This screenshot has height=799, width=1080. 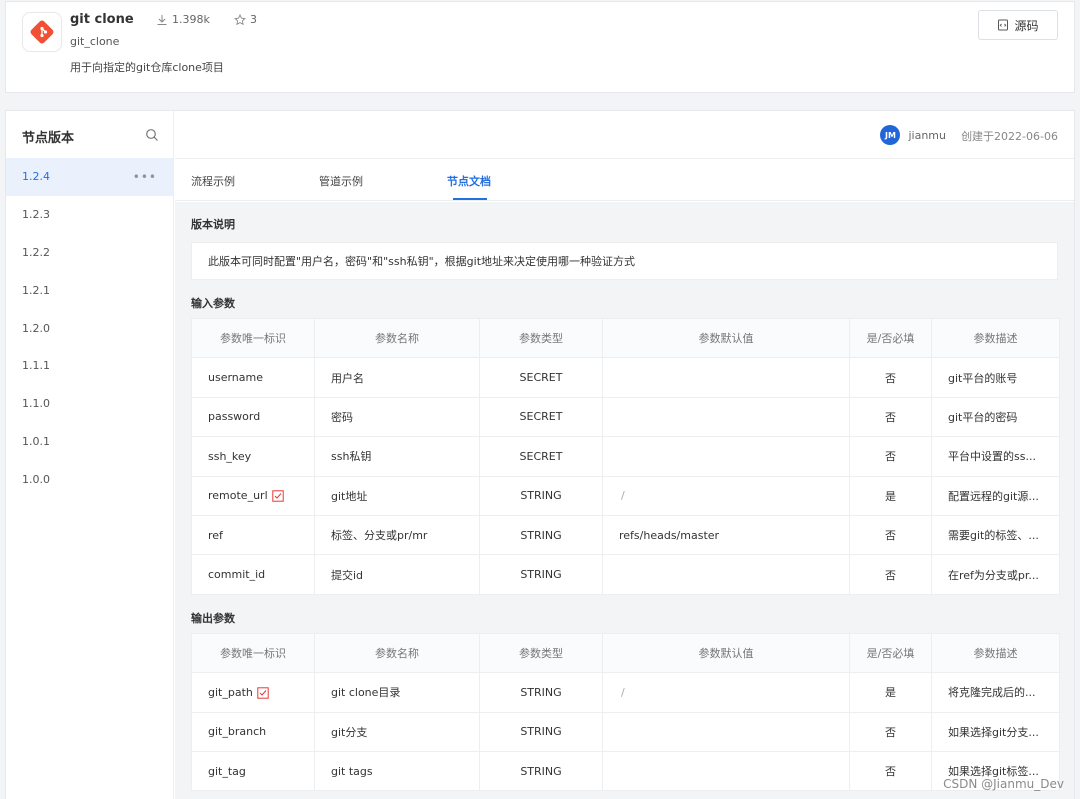 What do you see at coordinates (397, 574) in the screenshot?
I see `param-name: 提交id` at bounding box center [397, 574].